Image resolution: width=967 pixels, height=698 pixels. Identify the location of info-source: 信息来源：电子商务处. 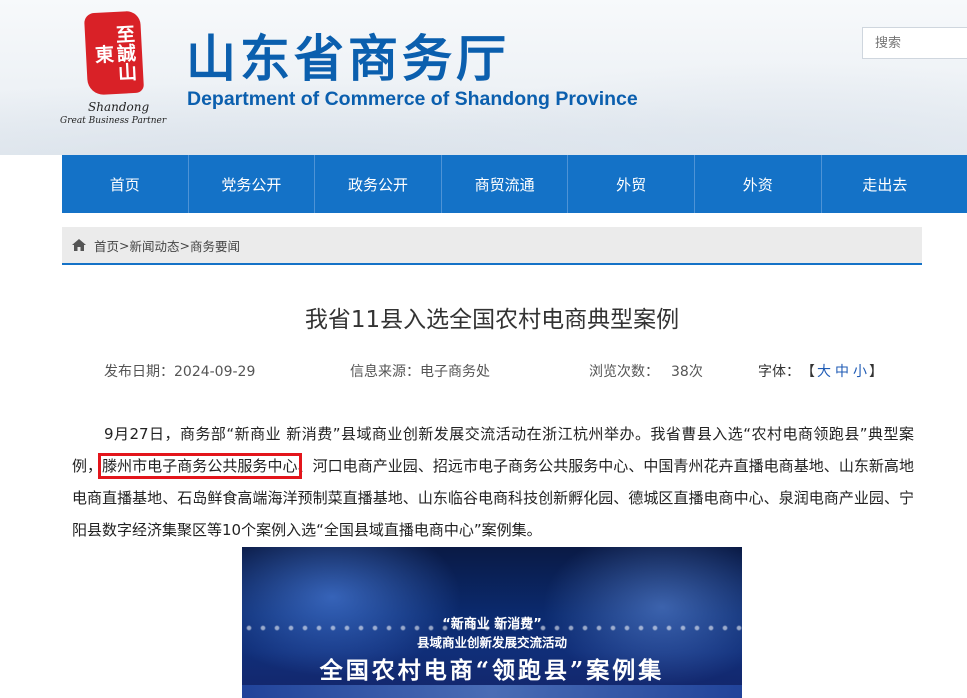
(420, 371).